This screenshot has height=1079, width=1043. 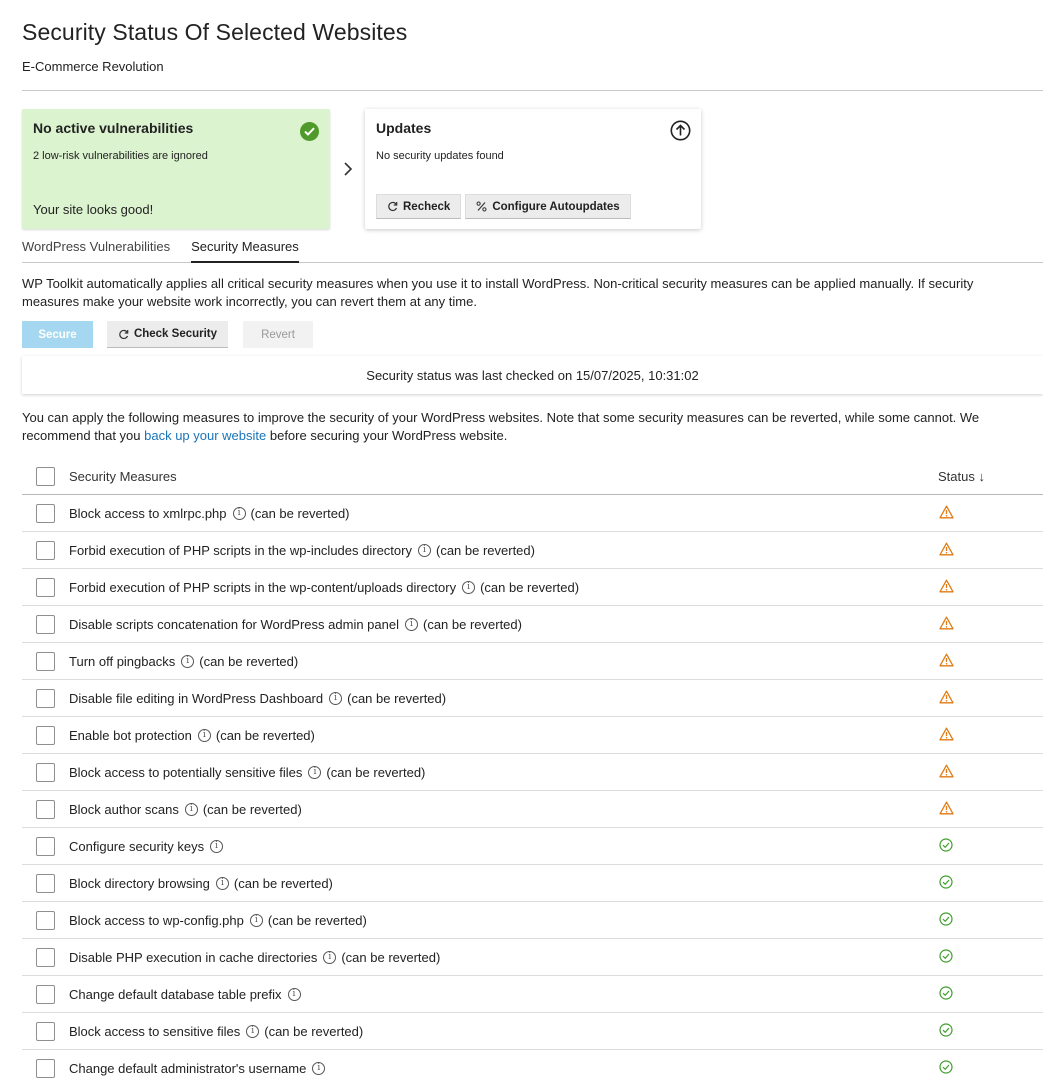 I want to click on table-row: Change default database table prefix i, so click(x=532, y=994).